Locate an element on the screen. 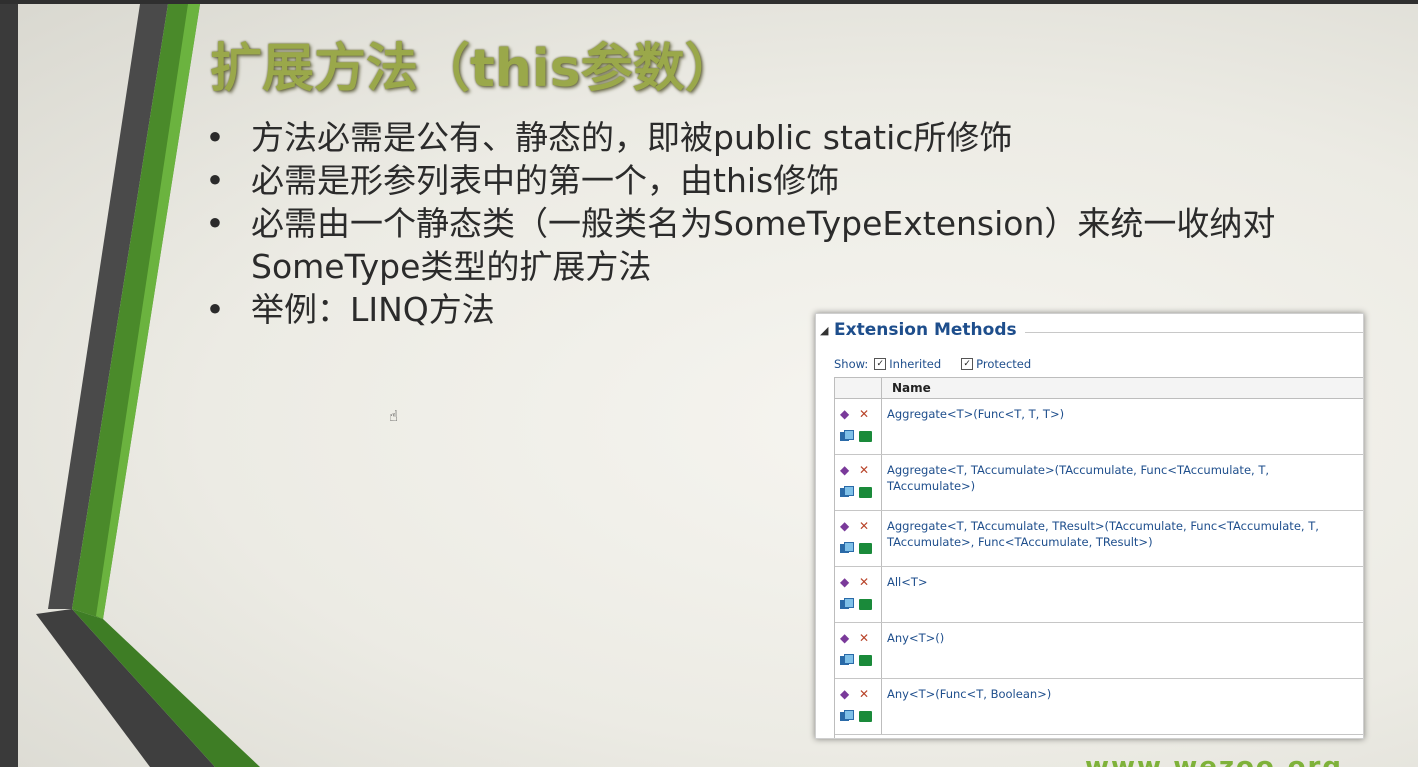  table-header: Name is located at coordinates (1099, 388).